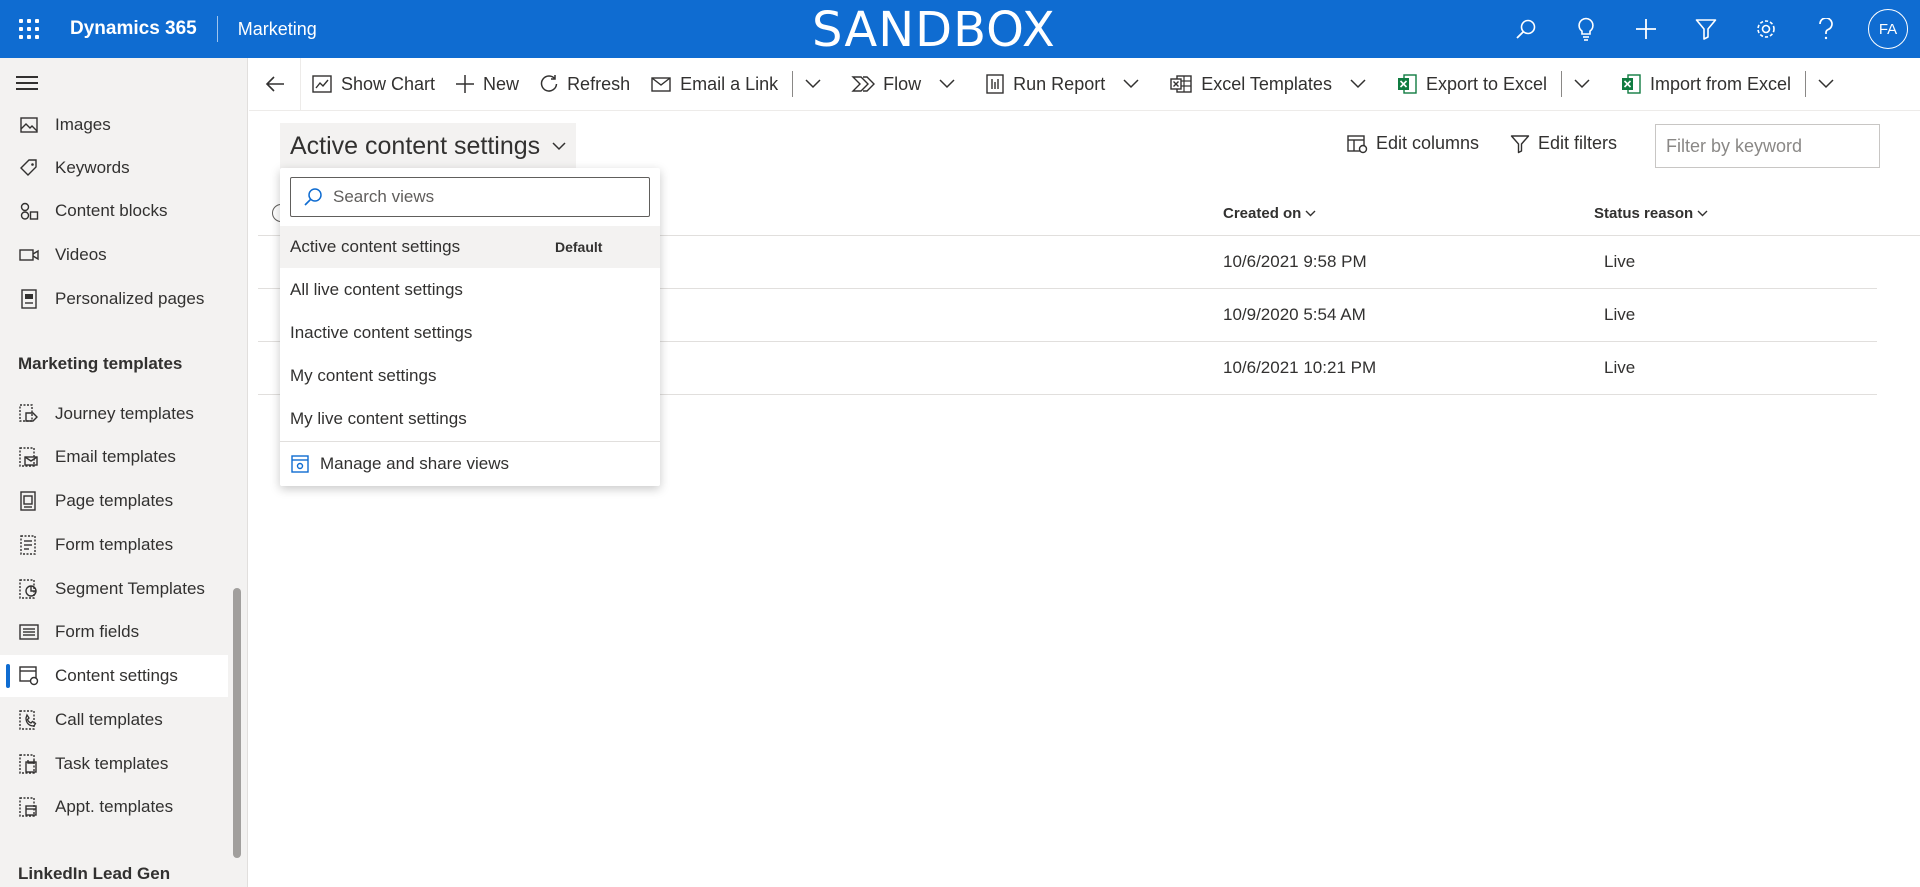  What do you see at coordinates (599, 83) in the screenshot?
I see `refresh-label: Refresh` at bounding box center [599, 83].